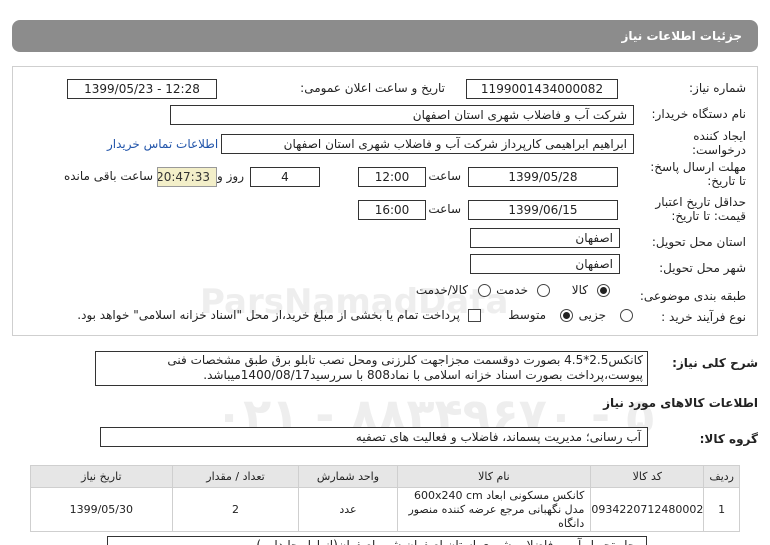  I want to click on col-unit: واحد شمارش, so click(348, 476).